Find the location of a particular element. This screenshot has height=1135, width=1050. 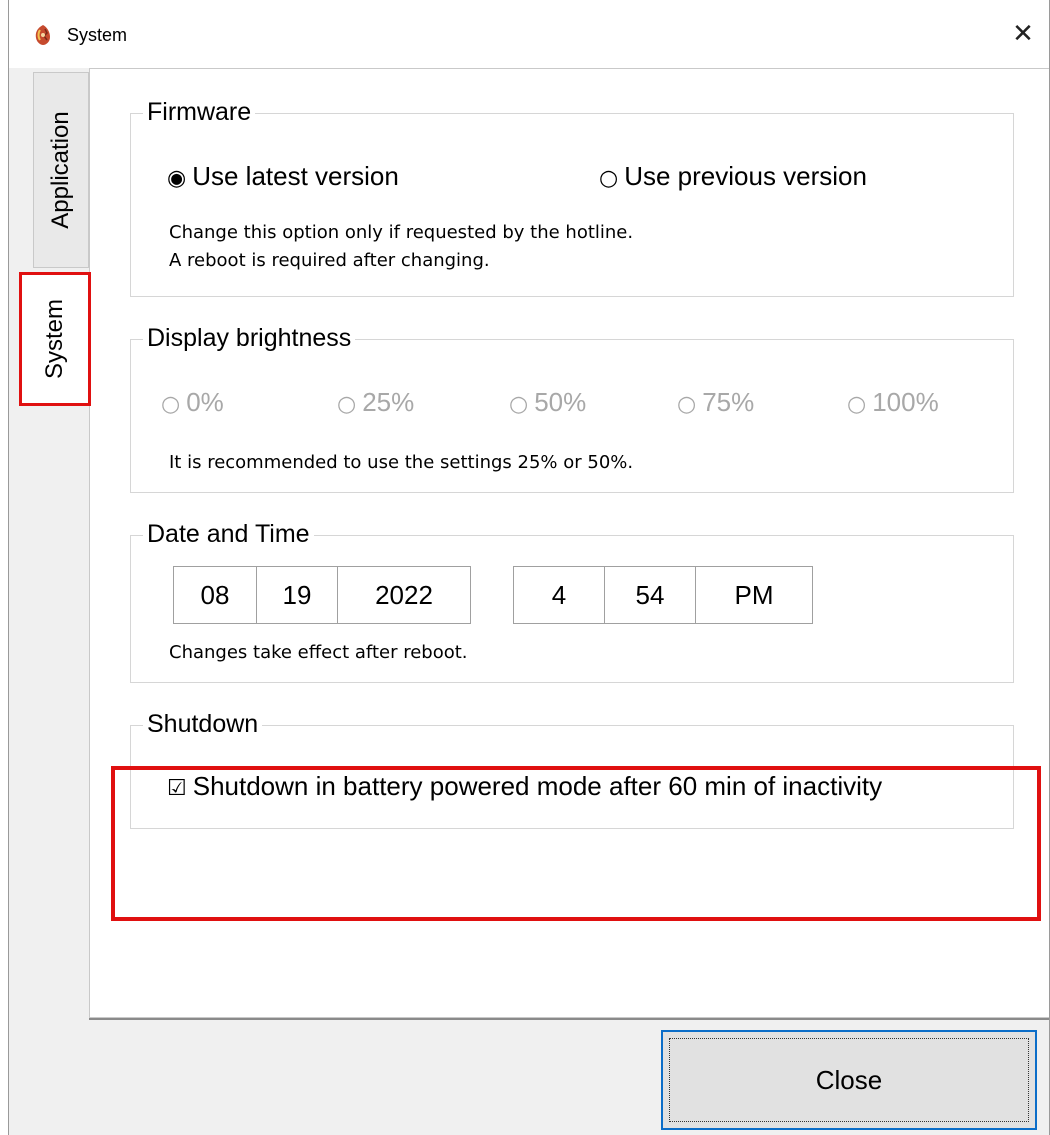

radio-checked-icon: ◉ is located at coordinates (177, 178).